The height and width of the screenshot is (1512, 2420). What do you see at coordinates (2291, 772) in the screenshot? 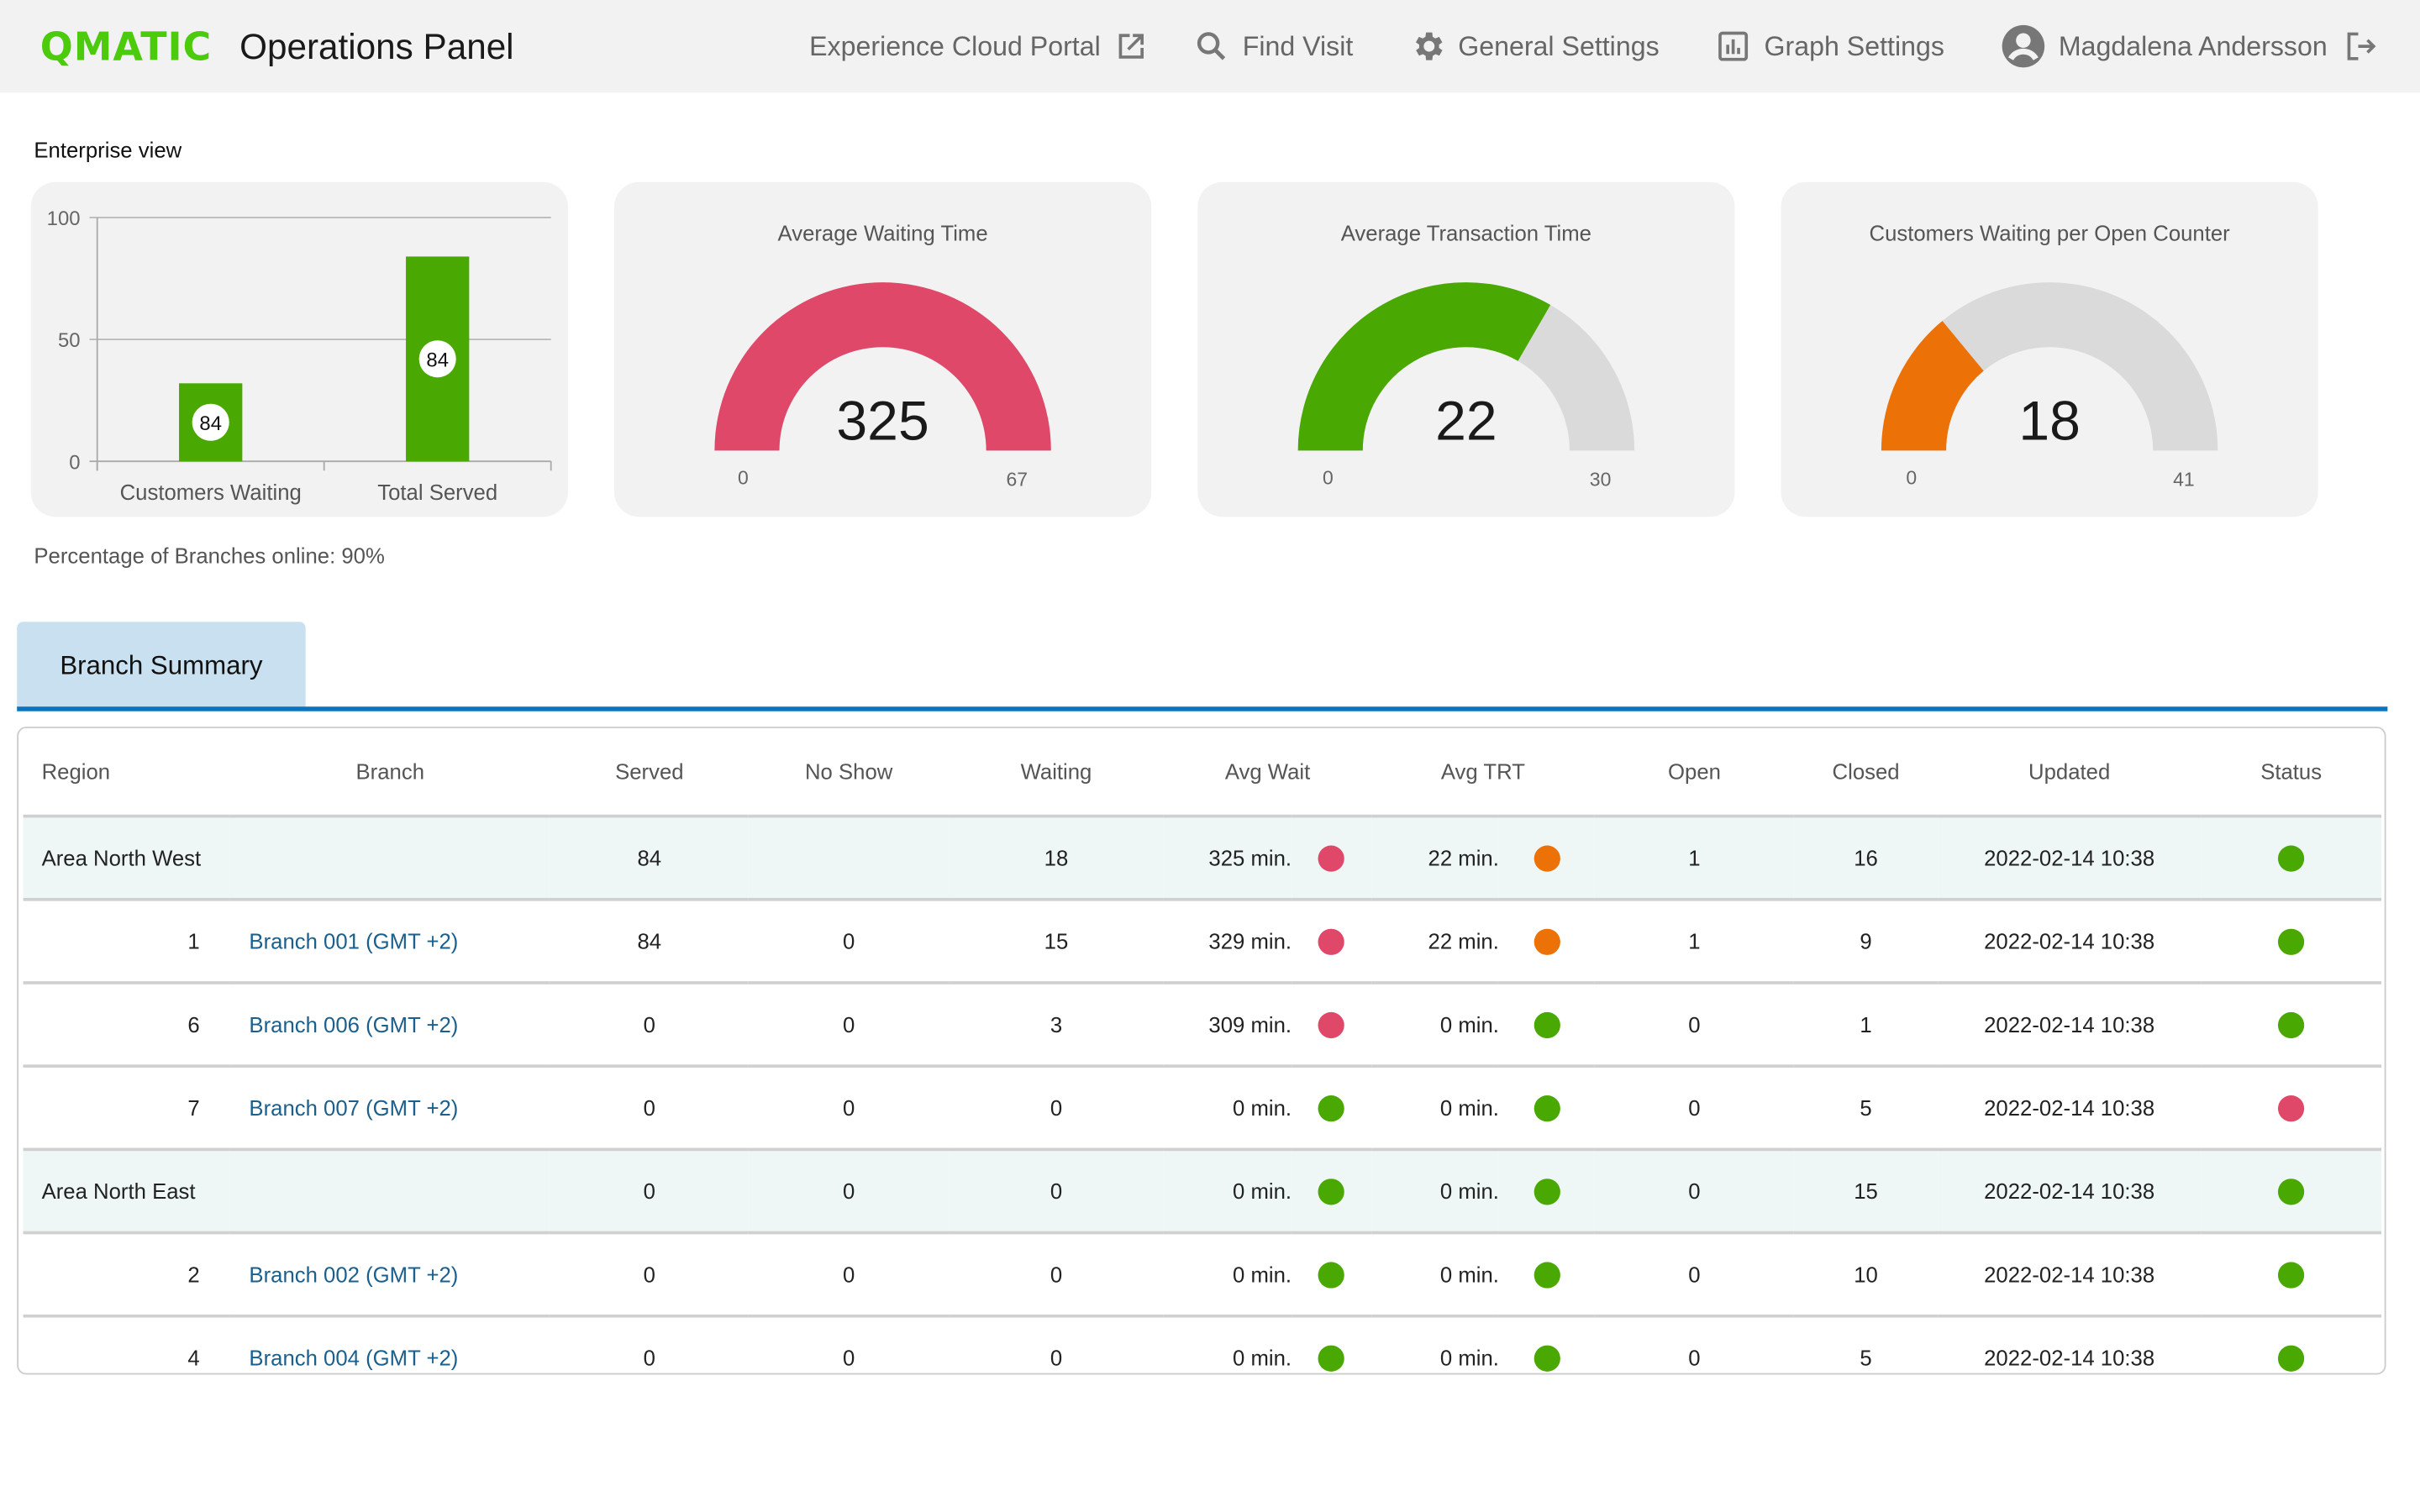
I see `column-header-status: Status` at bounding box center [2291, 772].